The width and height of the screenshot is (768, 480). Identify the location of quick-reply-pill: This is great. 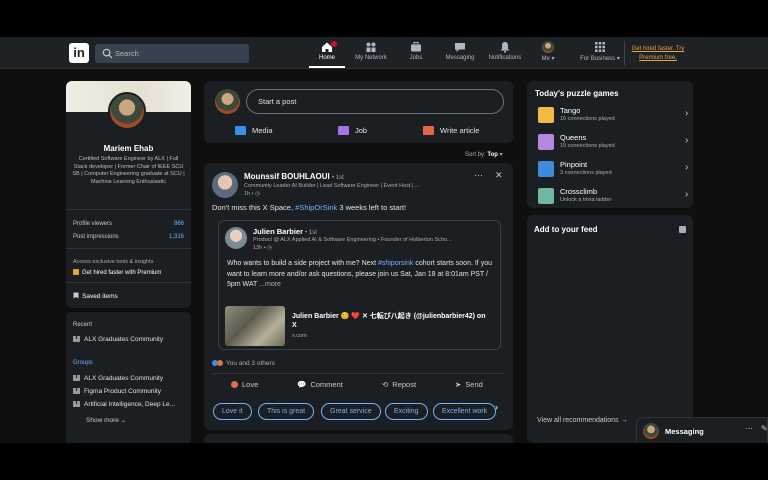
(286, 411).